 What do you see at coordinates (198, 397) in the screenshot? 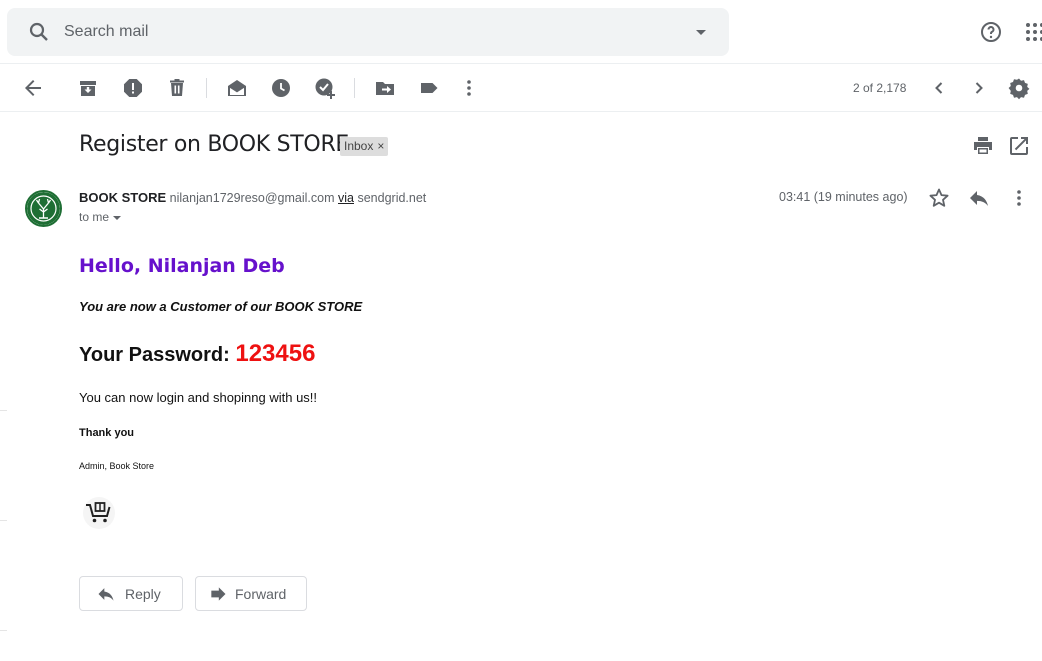
I see `login-message: You can now login and shopinng with us!!` at bounding box center [198, 397].